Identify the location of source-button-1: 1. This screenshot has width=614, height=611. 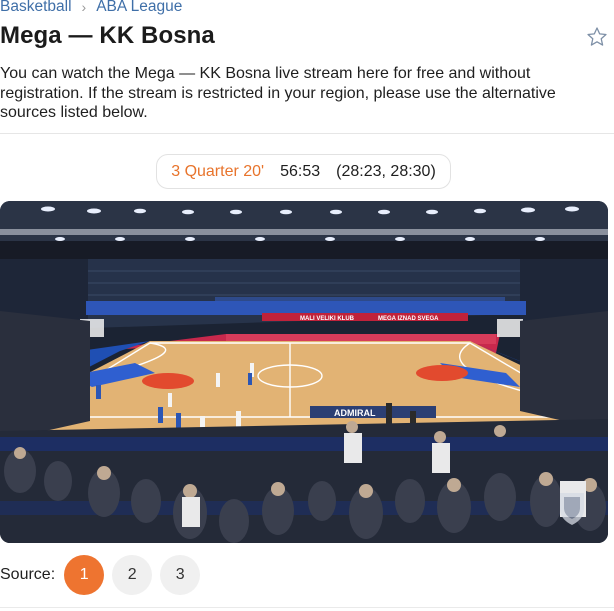
(84, 575).